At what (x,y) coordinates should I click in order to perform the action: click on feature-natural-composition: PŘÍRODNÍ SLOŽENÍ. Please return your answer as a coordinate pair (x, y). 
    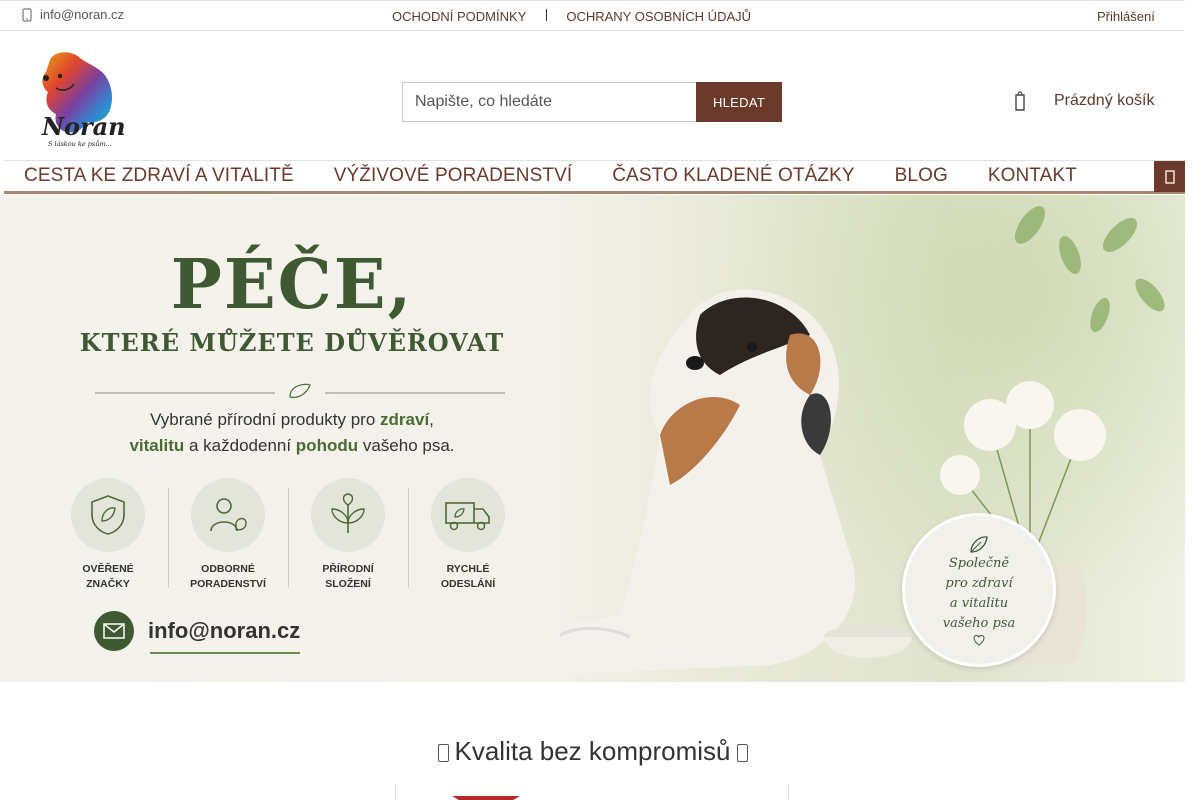
    Looking at the image, I should click on (348, 536).